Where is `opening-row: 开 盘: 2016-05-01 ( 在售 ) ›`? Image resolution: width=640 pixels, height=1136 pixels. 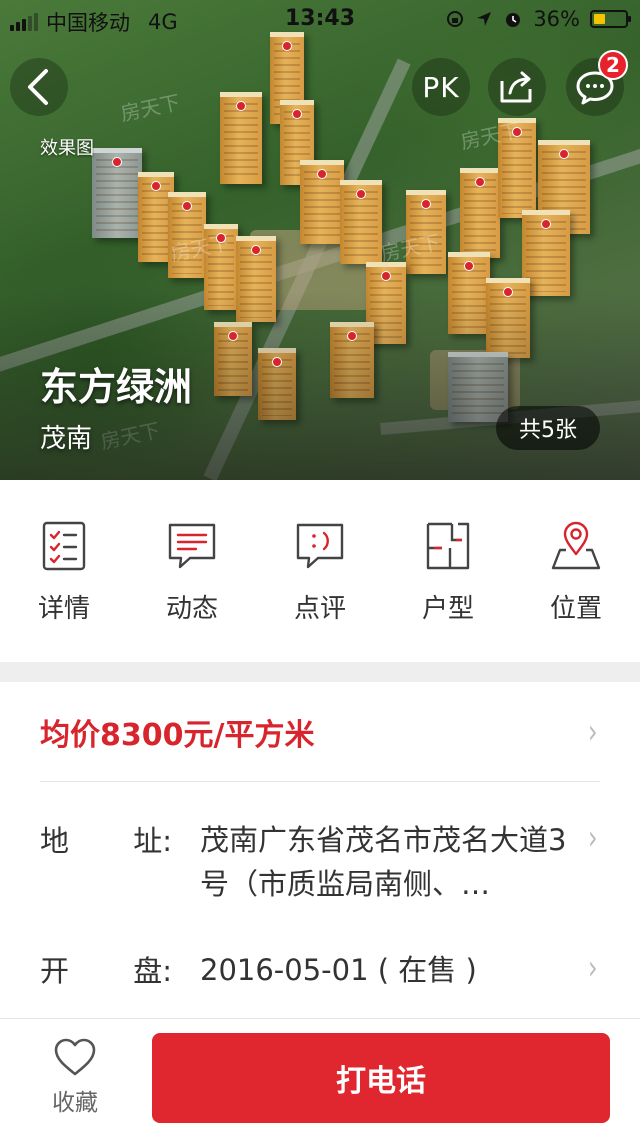
opening-row: 开 盘: 2016-05-01 ( 在售 ) › is located at coordinates (320, 970).